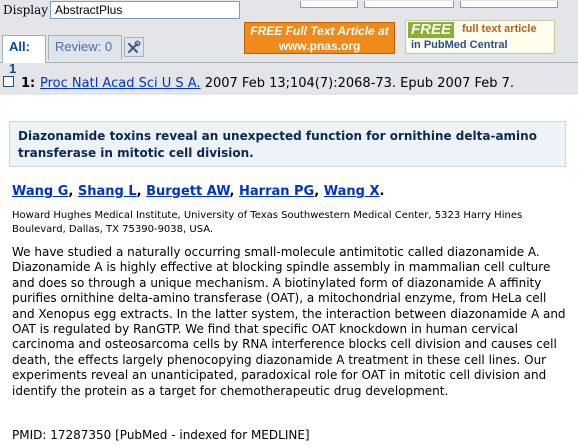 This screenshot has height=448, width=578. I want to click on pmc-full-text-banner: FREE full text article in PubMed Central, so click(480, 37).